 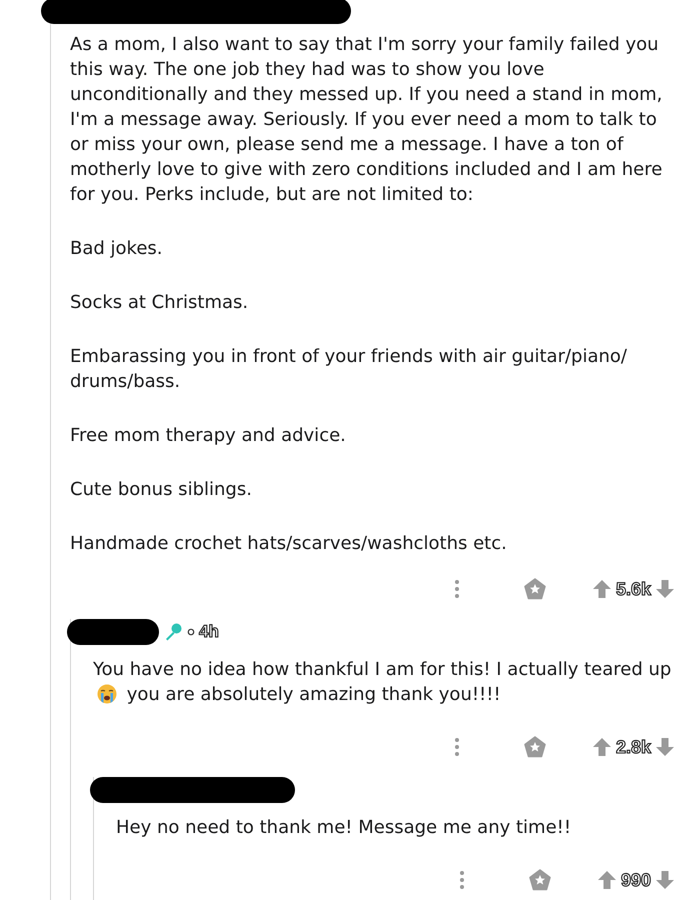 What do you see at coordinates (209, 632) in the screenshot?
I see `comment-time: 4h` at bounding box center [209, 632].